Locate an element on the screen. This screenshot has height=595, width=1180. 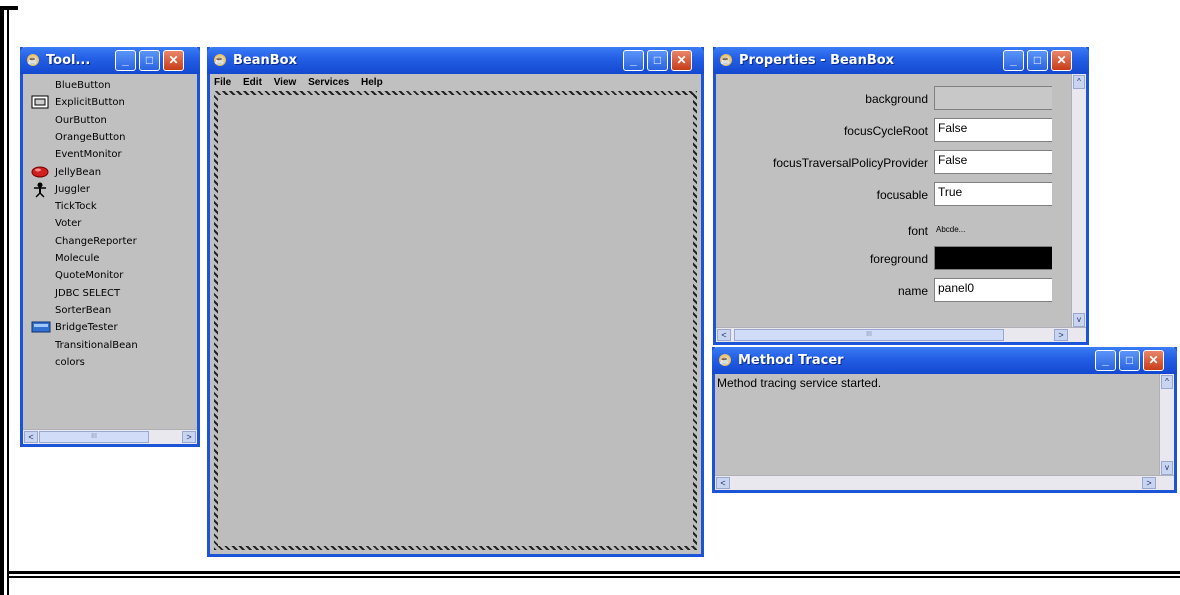
toolbox-item-label: TransitionalBean is located at coordinates (96, 345).